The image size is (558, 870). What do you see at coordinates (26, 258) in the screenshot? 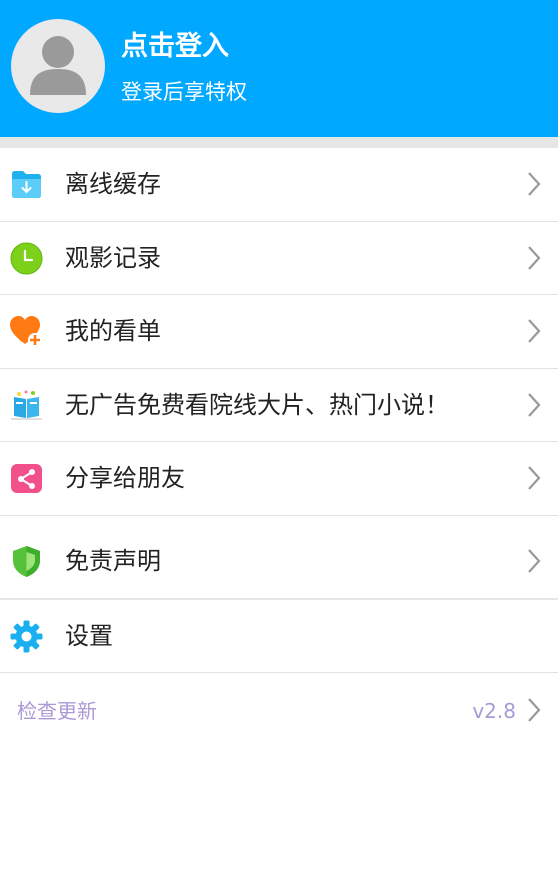
I see `clock-icon` at bounding box center [26, 258].